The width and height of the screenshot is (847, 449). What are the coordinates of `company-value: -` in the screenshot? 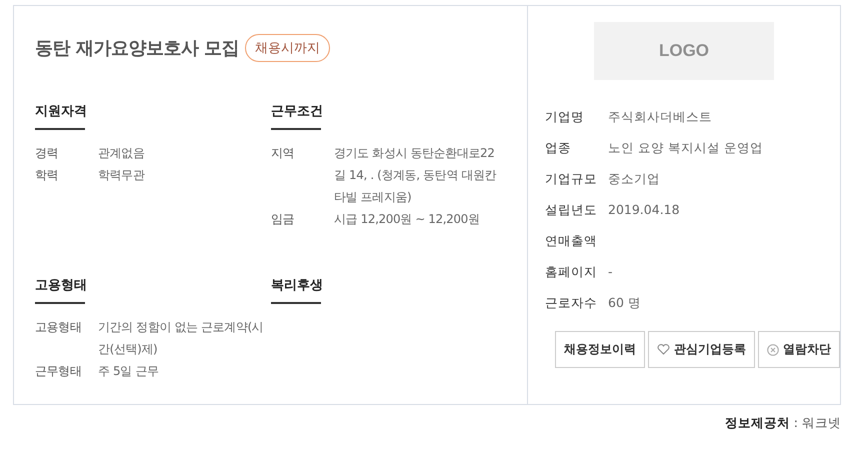 It's located at (610, 272).